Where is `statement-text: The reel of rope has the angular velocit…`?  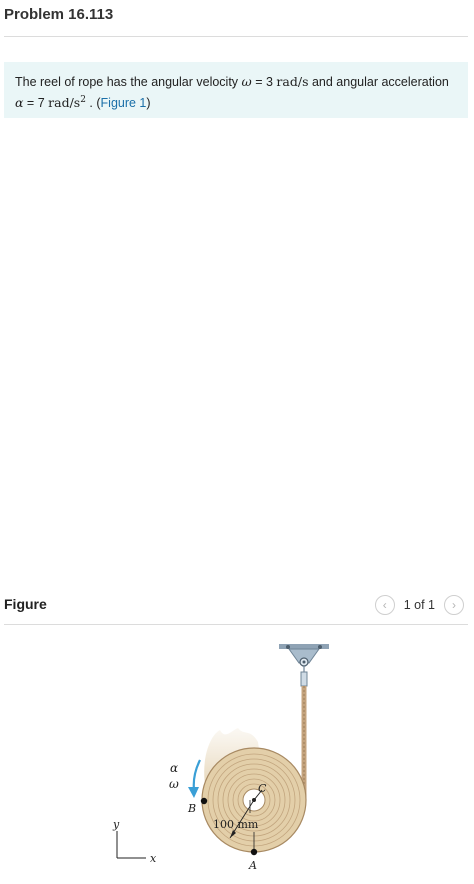
statement-text: The reel of rope has the angular velocit… is located at coordinates (128, 82).